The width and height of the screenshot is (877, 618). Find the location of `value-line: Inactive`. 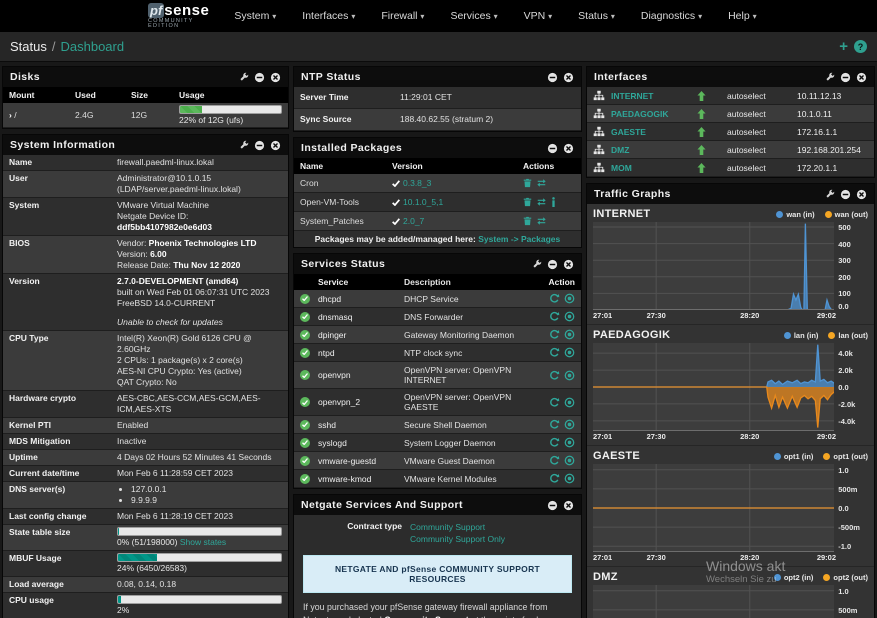

value-line: Inactive is located at coordinates (199, 441).